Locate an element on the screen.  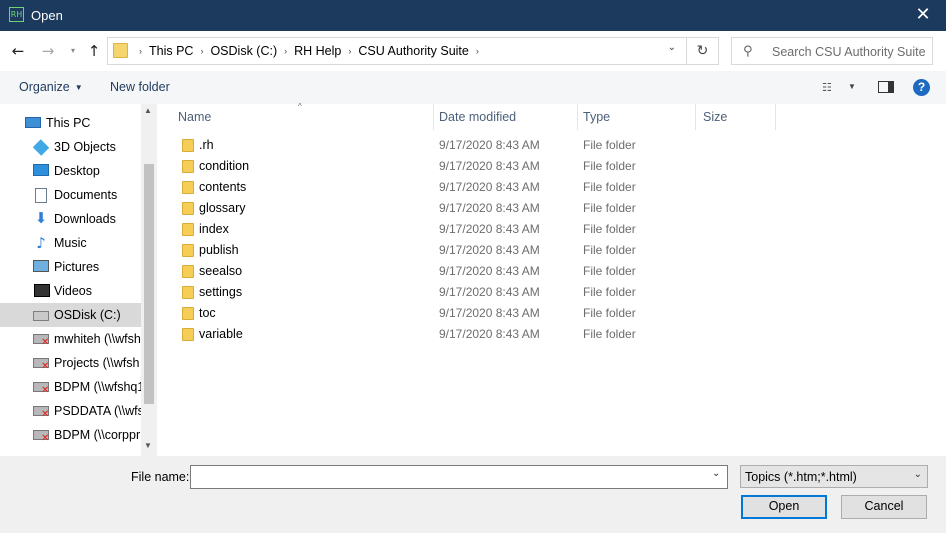
sidebar-item-label: Downloads is located at coordinates (85, 219).